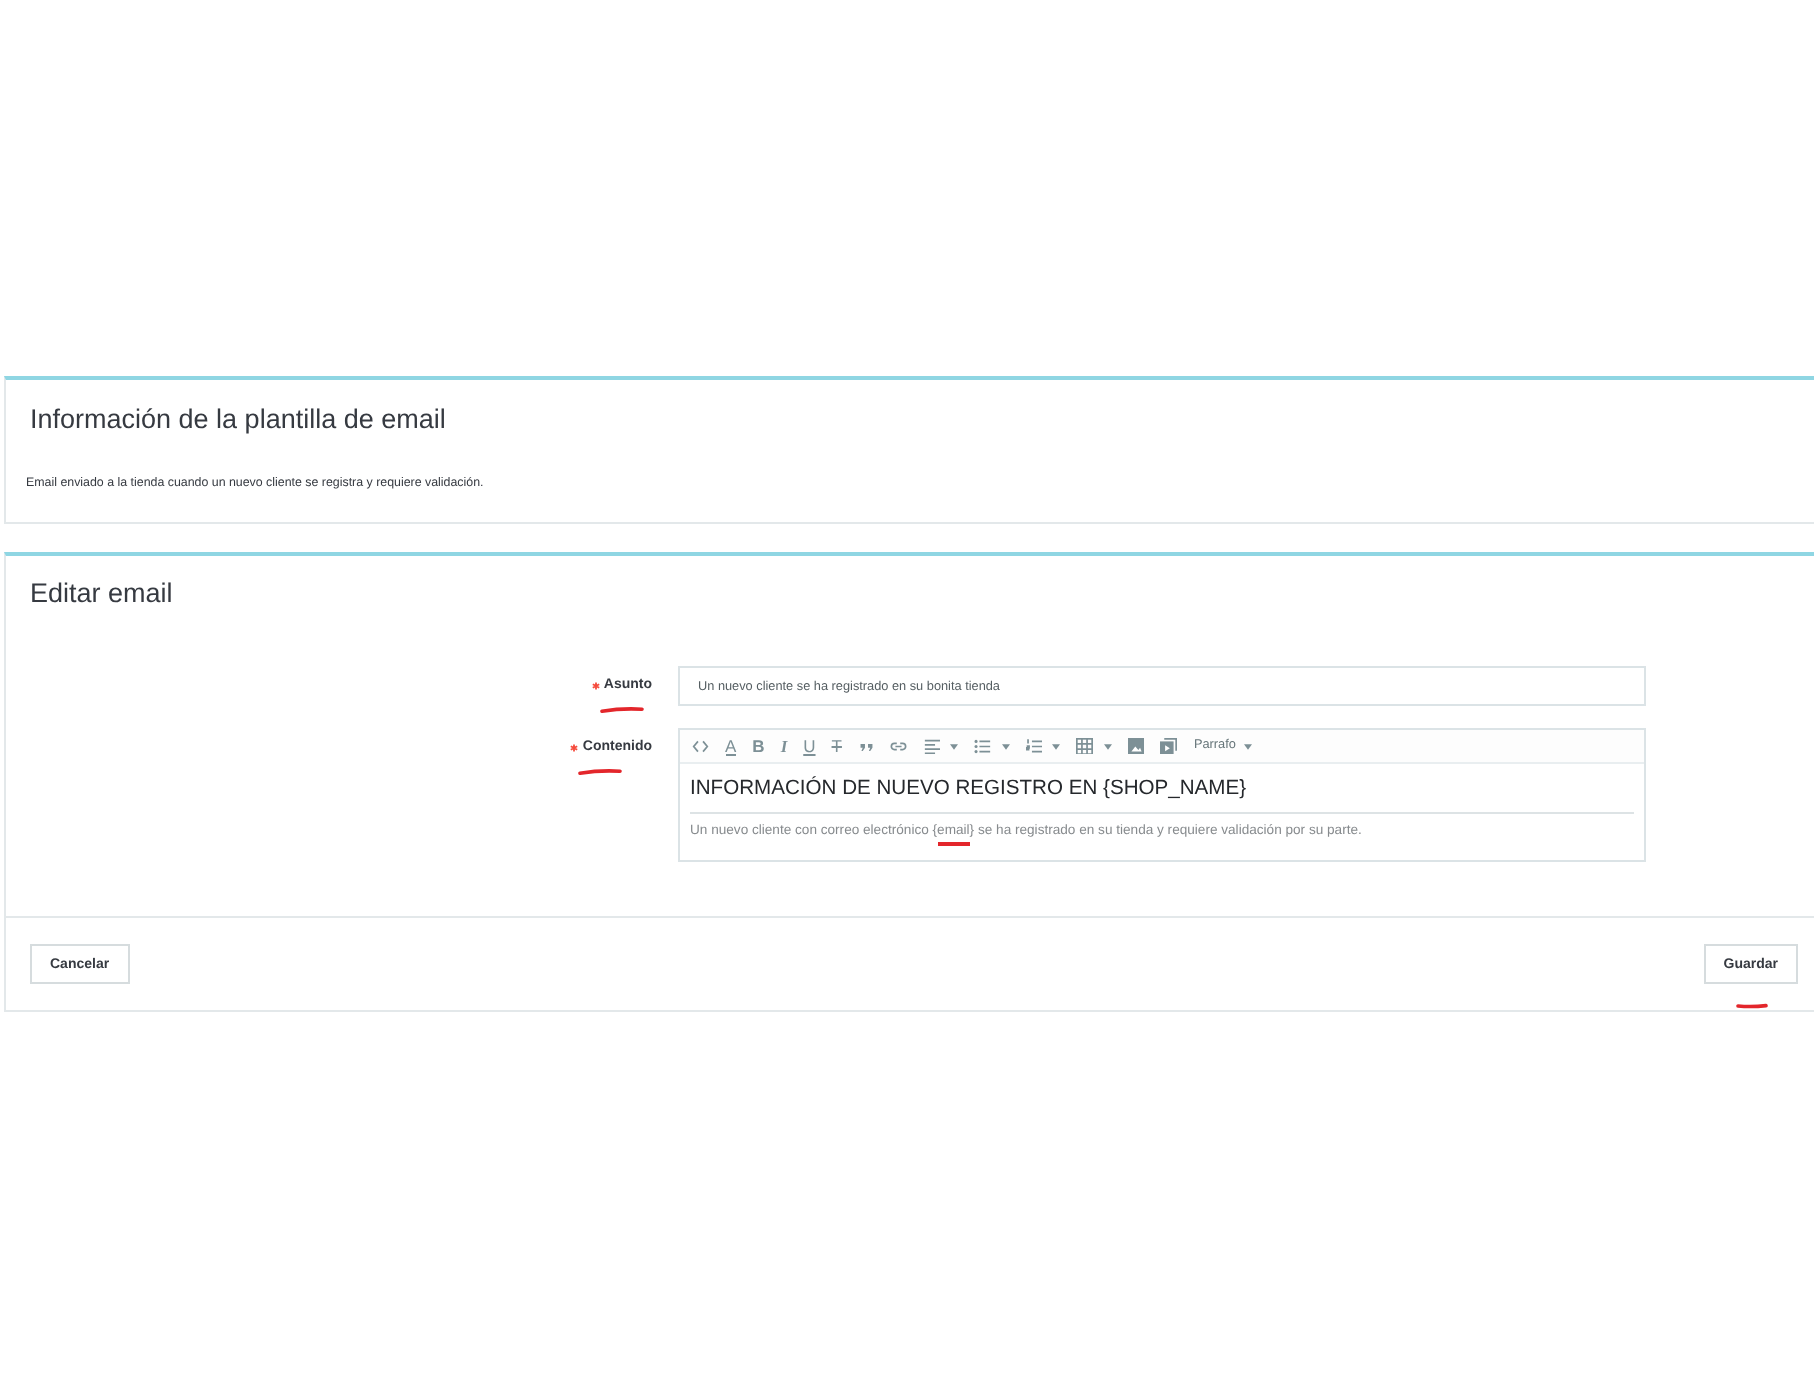 This screenshot has height=1386, width=1814. What do you see at coordinates (101, 594) in the screenshot?
I see `card-title: Editar email` at bounding box center [101, 594].